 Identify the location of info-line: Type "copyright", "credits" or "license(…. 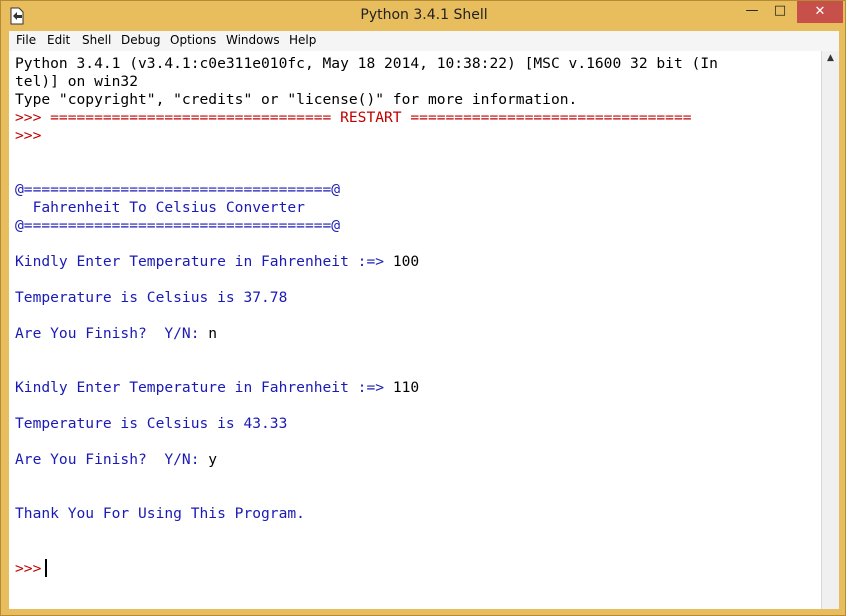
(296, 99).